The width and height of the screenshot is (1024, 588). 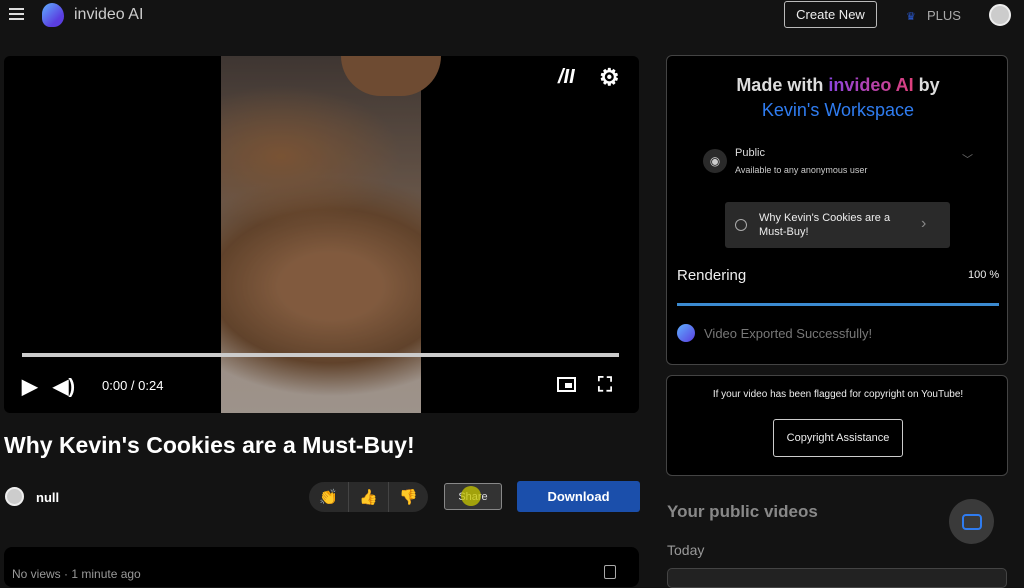 What do you see at coordinates (609, 77) in the screenshot?
I see `settings-gear-icon: ⚙` at bounding box center [609, 77].